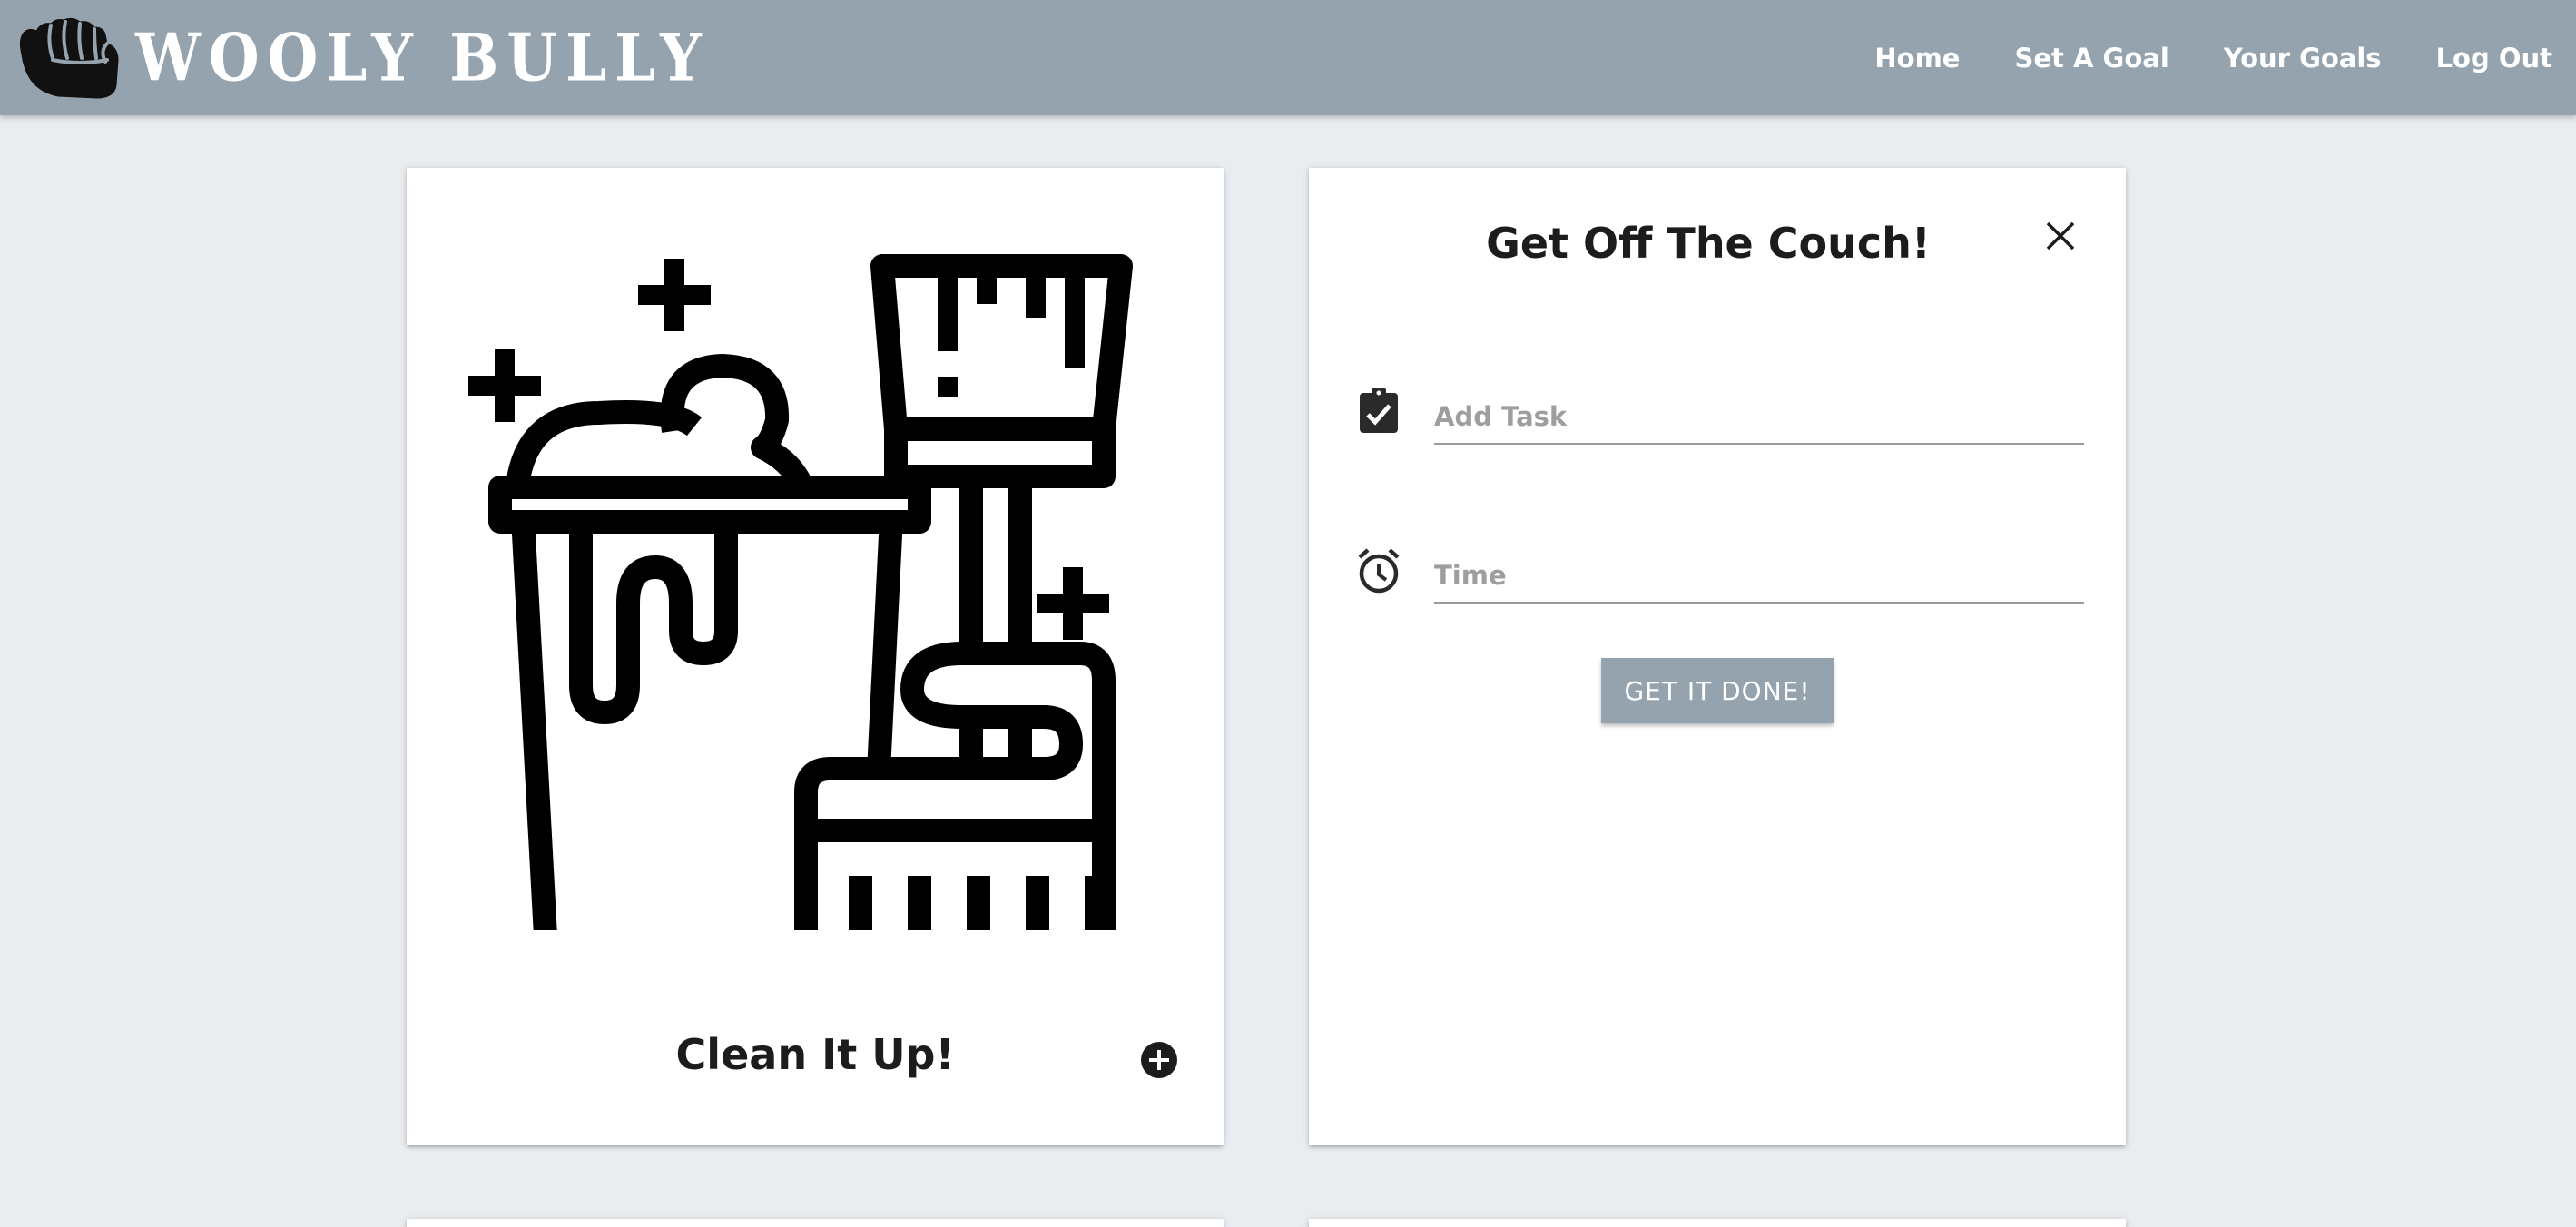 This screenshot has height=1227, width=2576. I want to click on nav-links: Home Set A Goal Your Goals Log Out, so click(2186, 57).